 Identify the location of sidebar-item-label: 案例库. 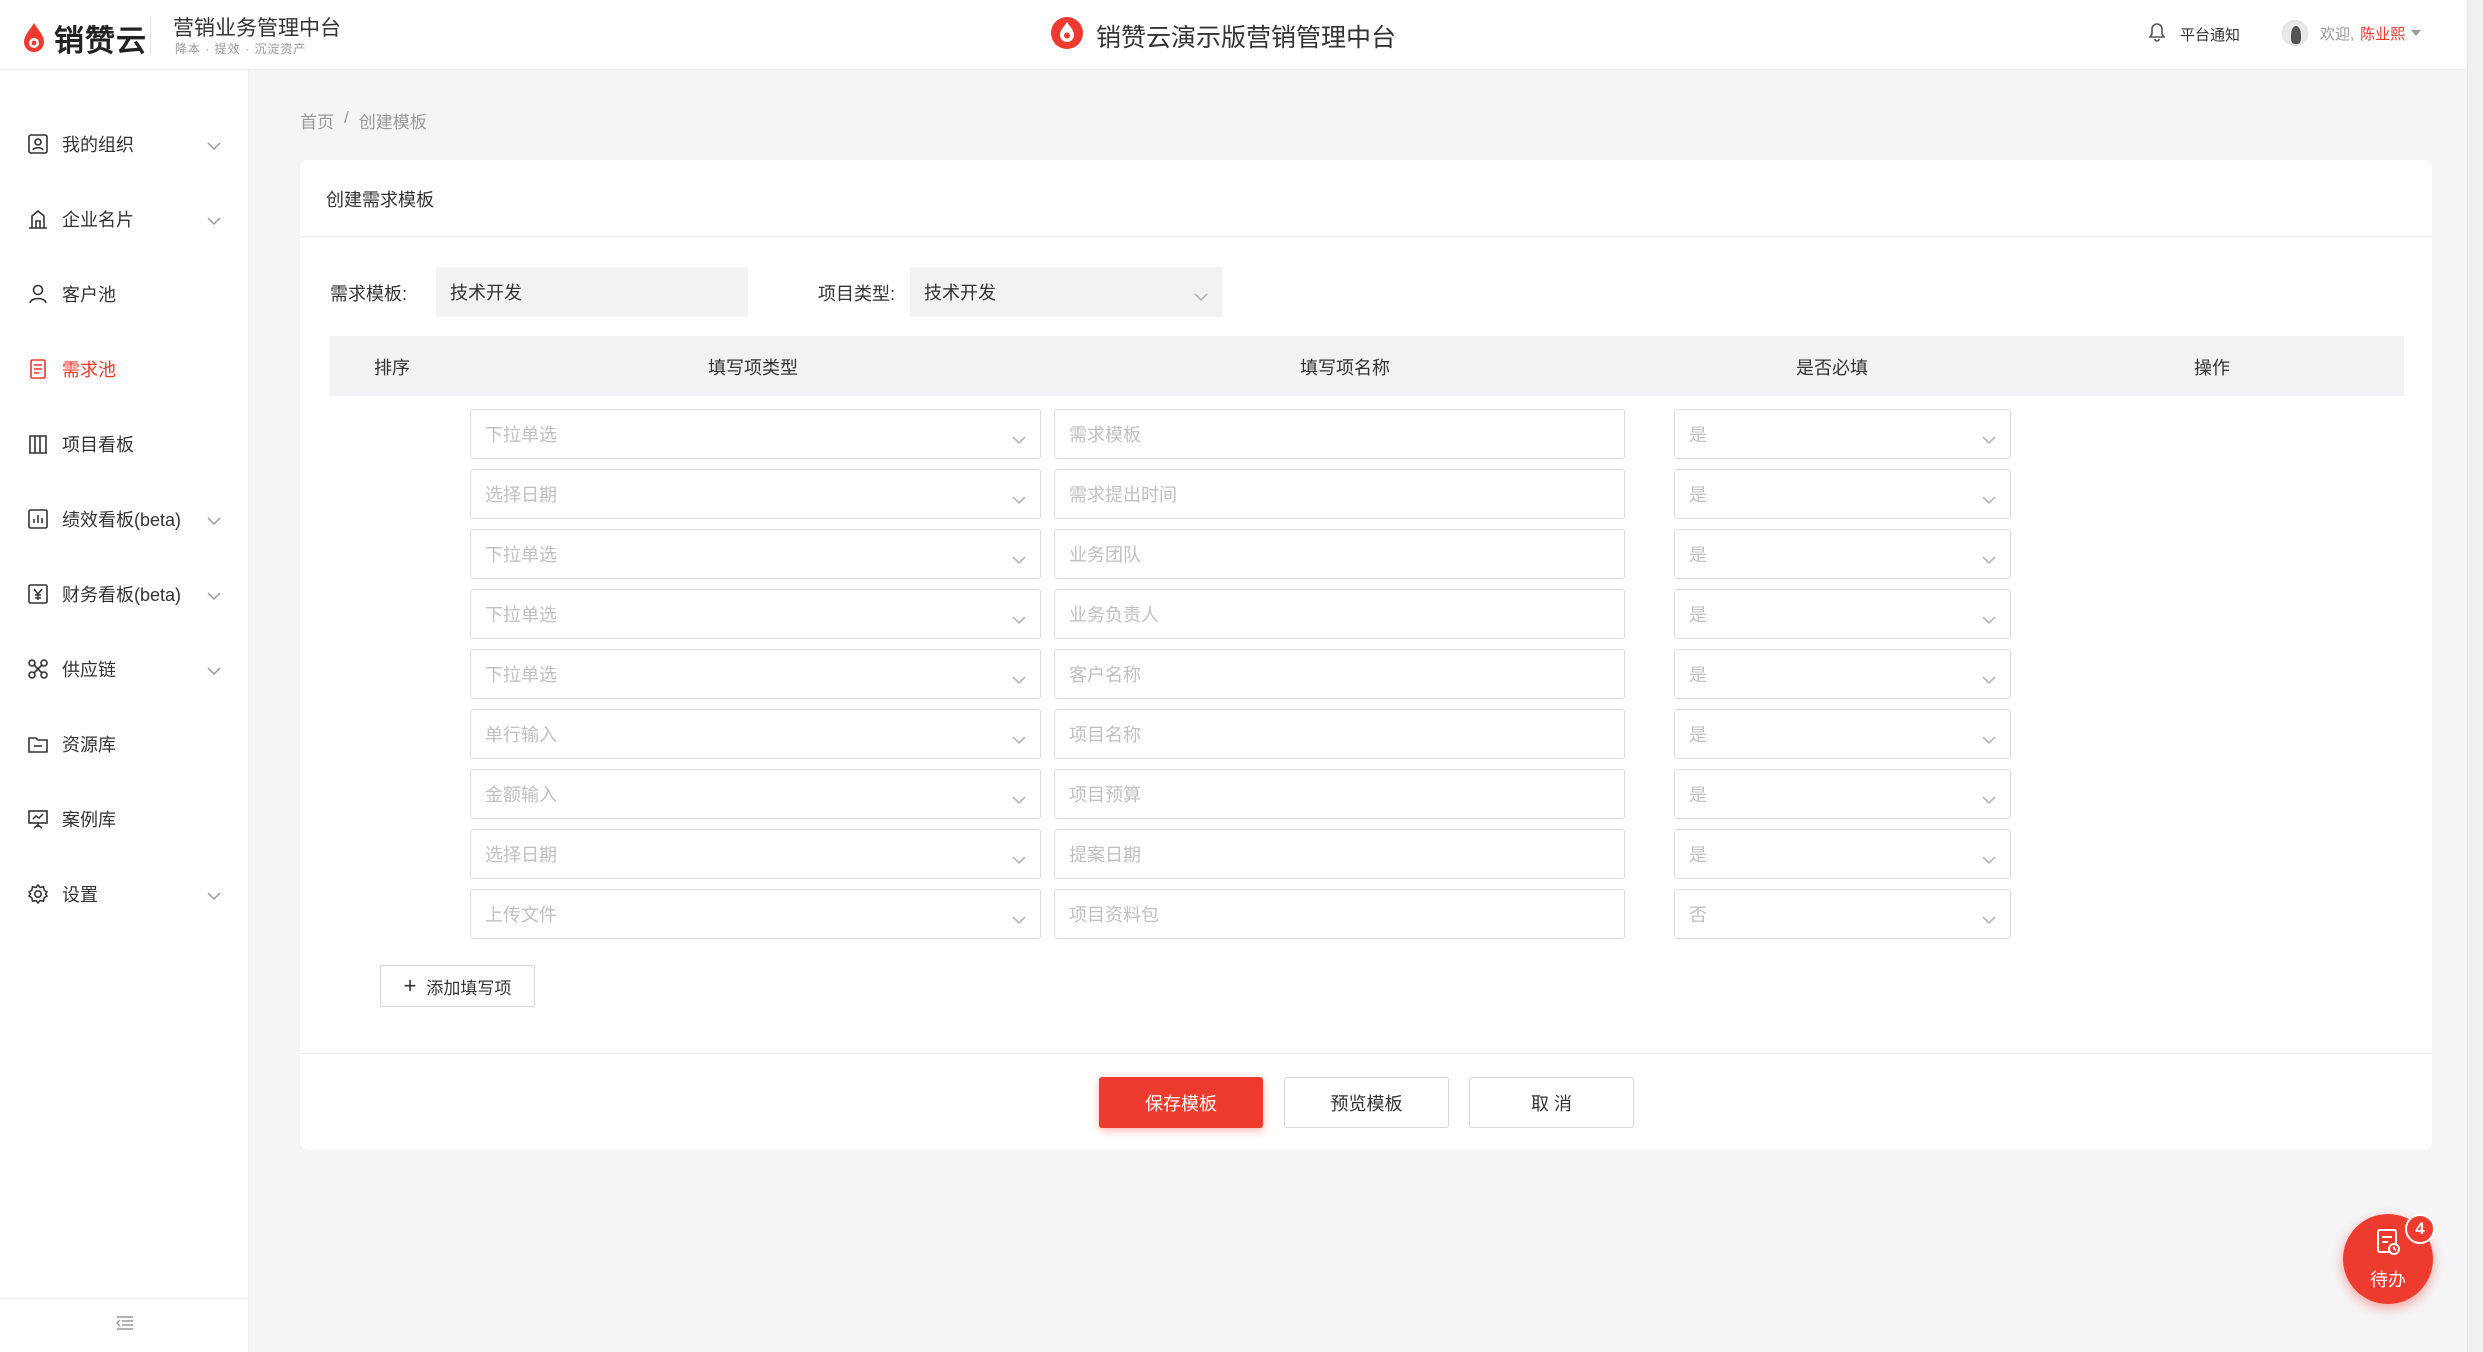
(89, 820).